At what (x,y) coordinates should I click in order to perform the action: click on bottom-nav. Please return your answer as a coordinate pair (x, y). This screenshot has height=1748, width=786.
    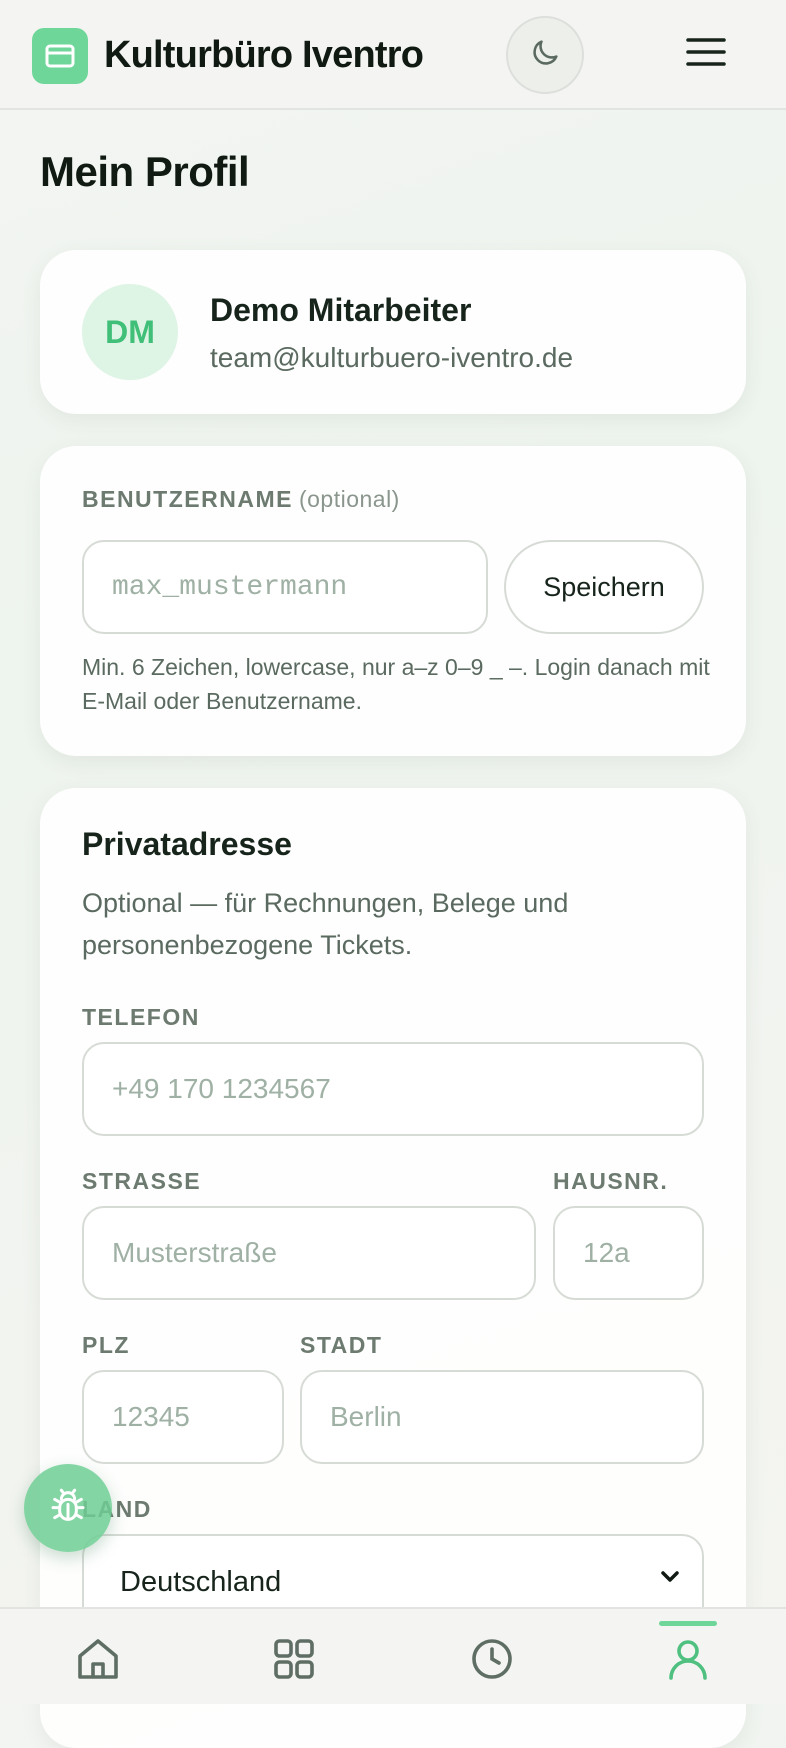
    Looking at the image, I should click on (393, 1655).